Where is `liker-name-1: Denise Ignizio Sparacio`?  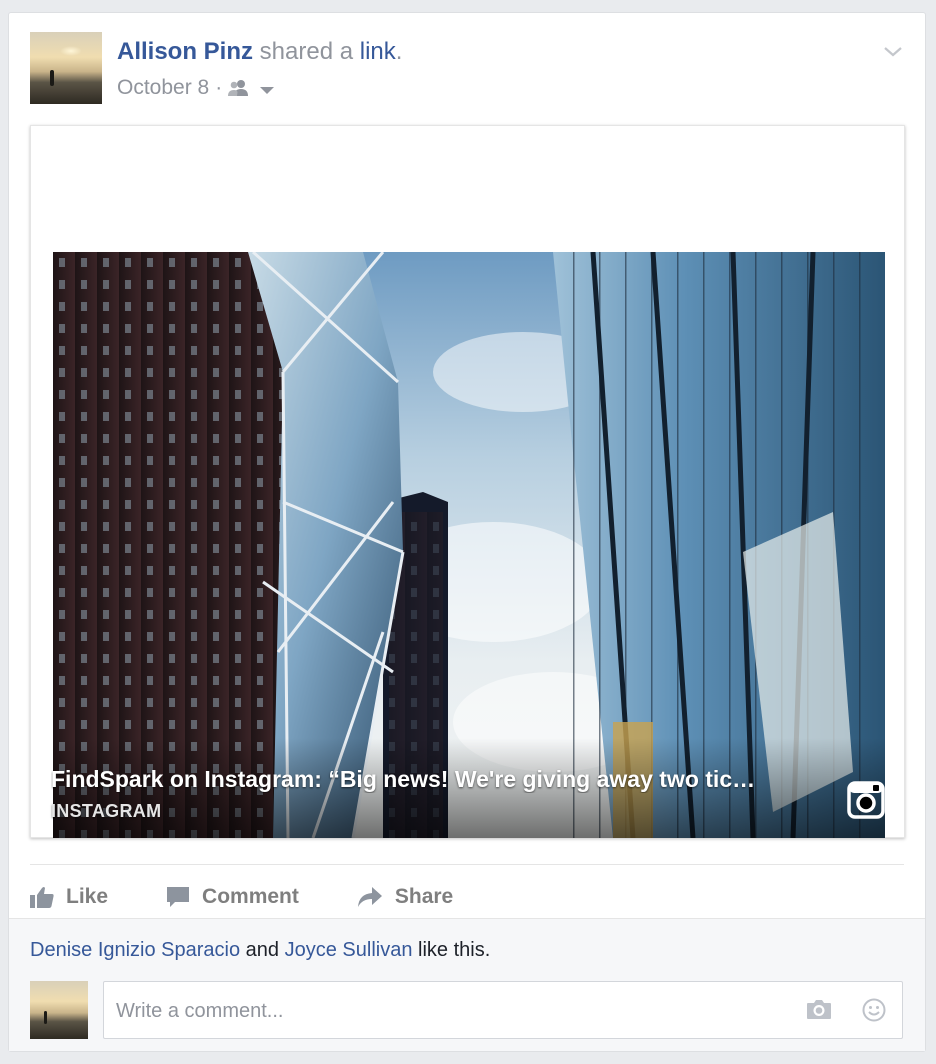
liker-name-1: Denise Ignizio Sparacio is located at coordinates (135, 950).